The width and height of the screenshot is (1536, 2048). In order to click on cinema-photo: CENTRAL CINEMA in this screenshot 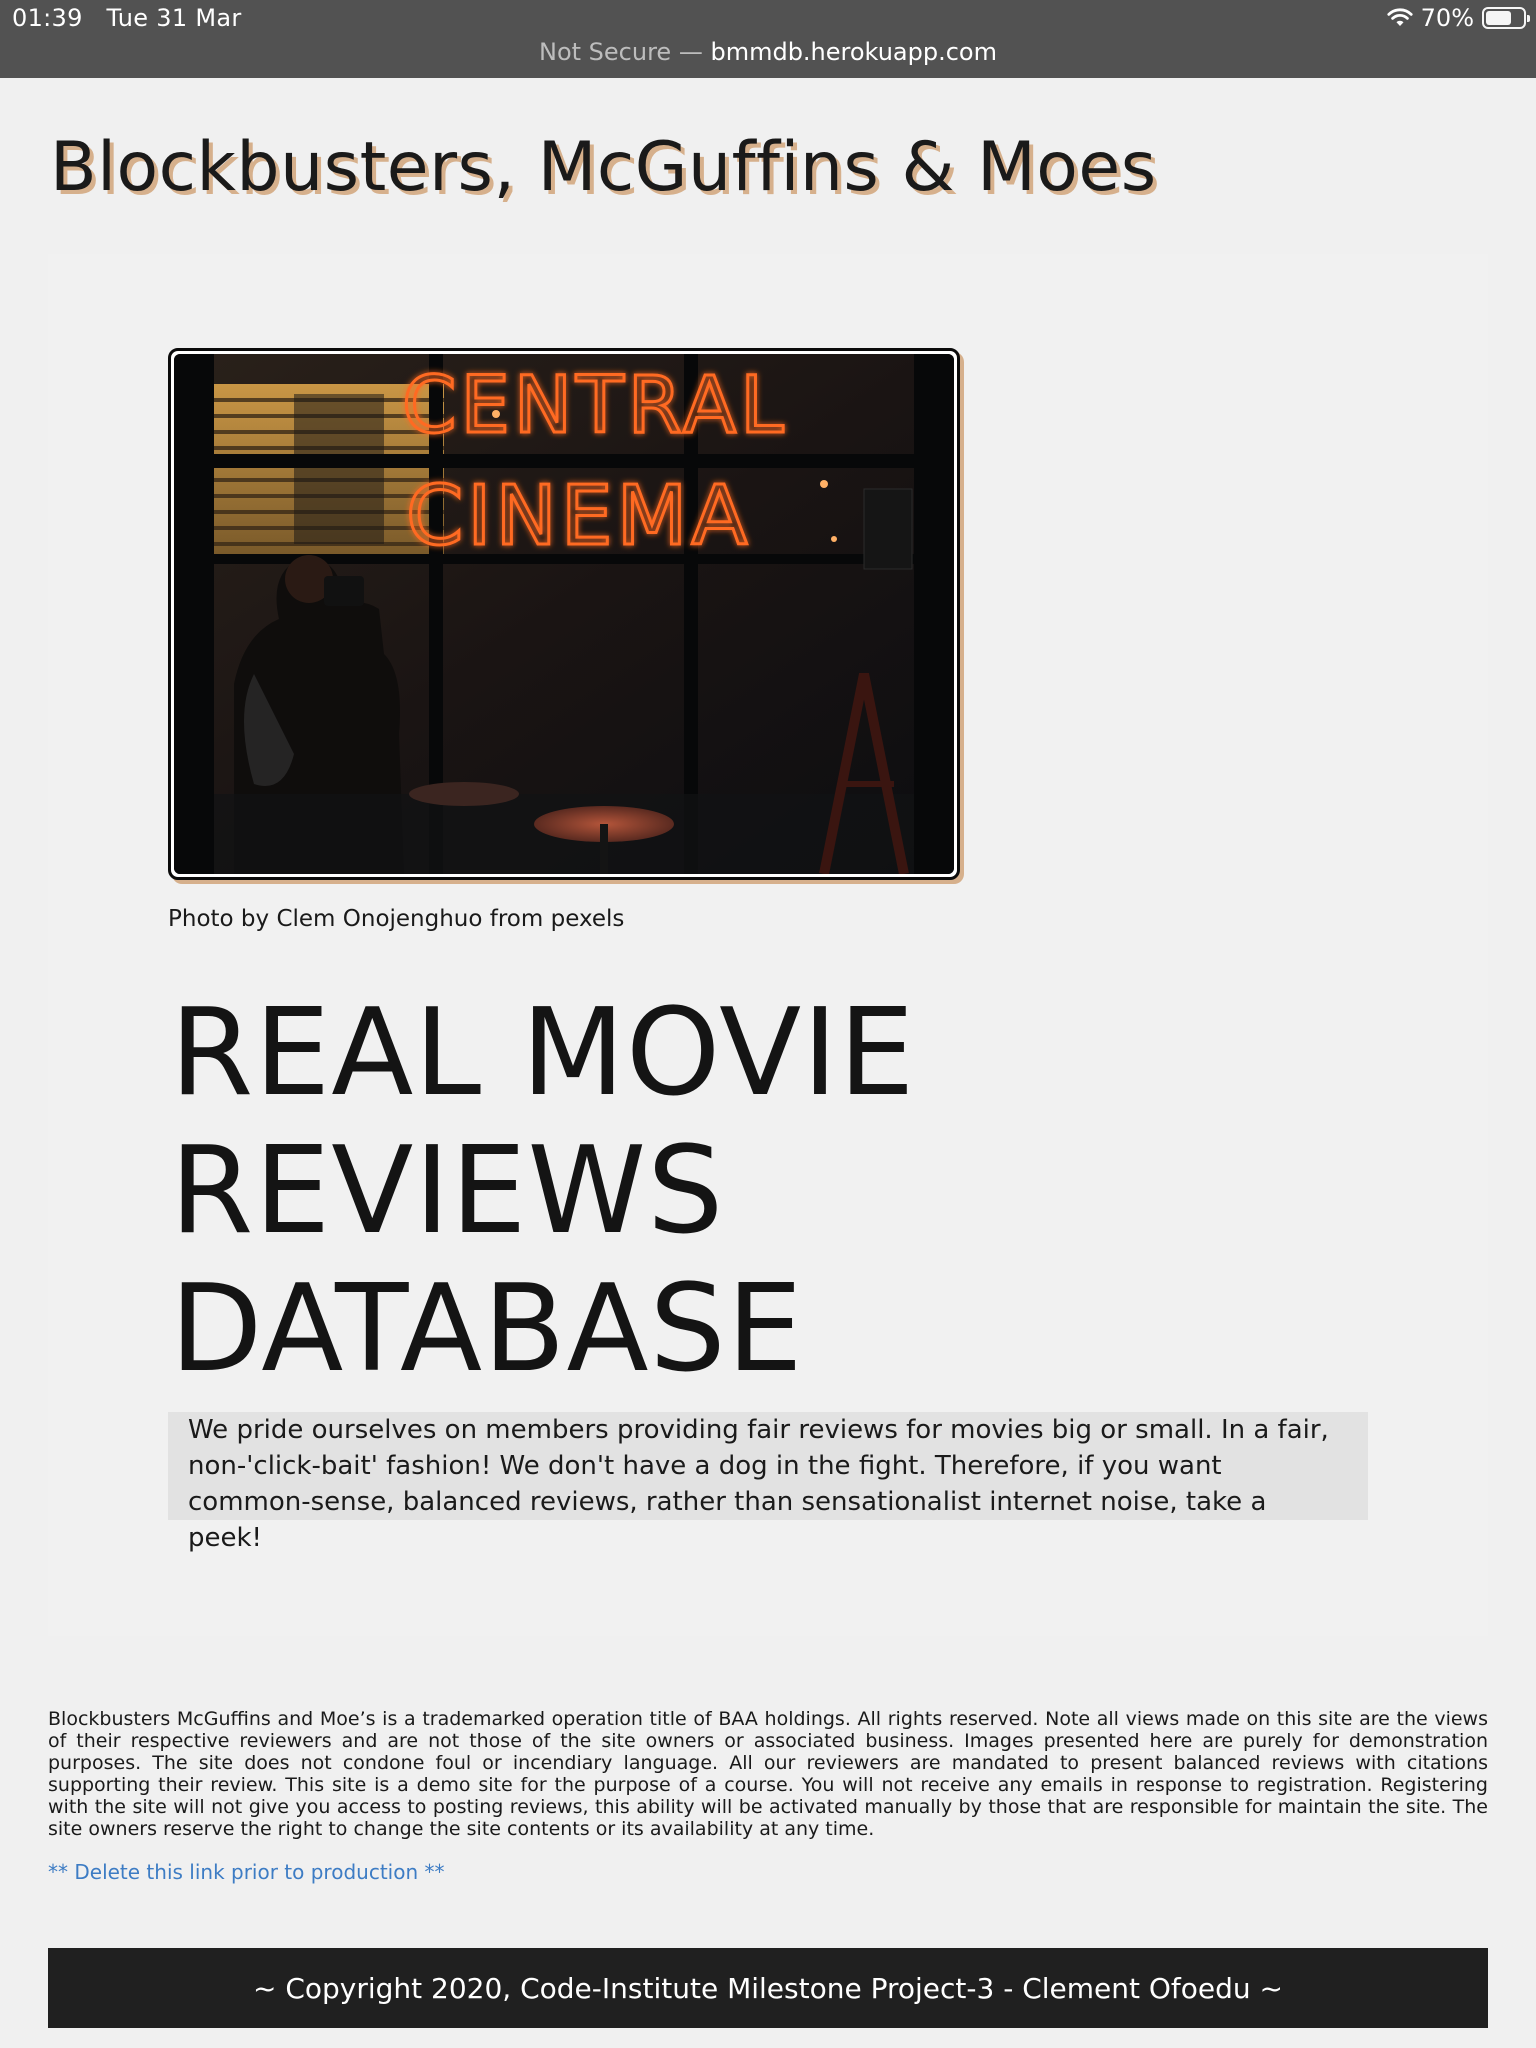, I will do `click(564, 614)`.